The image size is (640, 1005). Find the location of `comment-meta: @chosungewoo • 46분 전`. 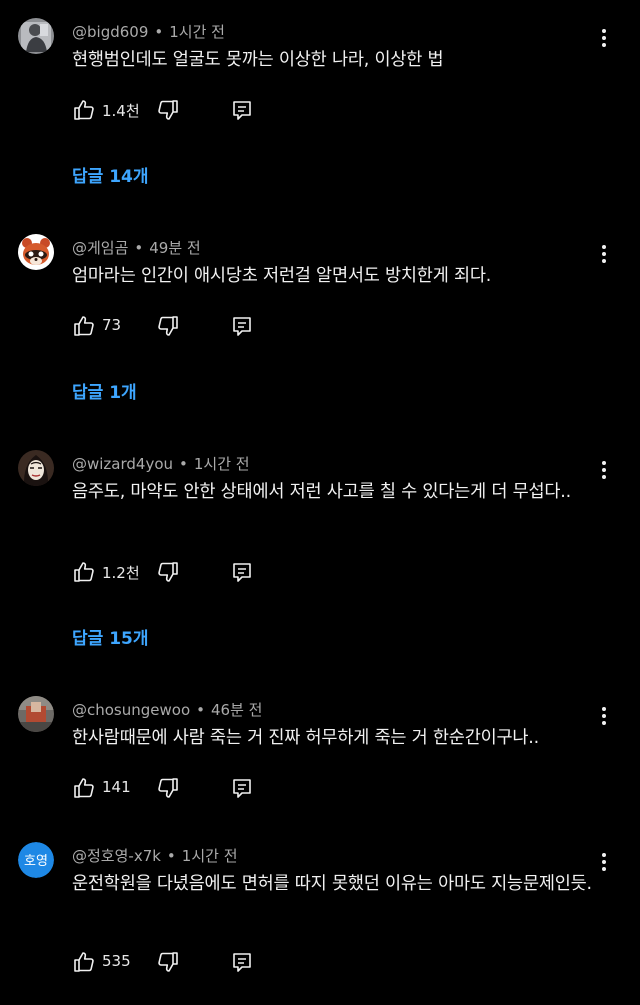

comment-meta: @chosungewoo • 46분 전 is located at coordinates (167, 709).